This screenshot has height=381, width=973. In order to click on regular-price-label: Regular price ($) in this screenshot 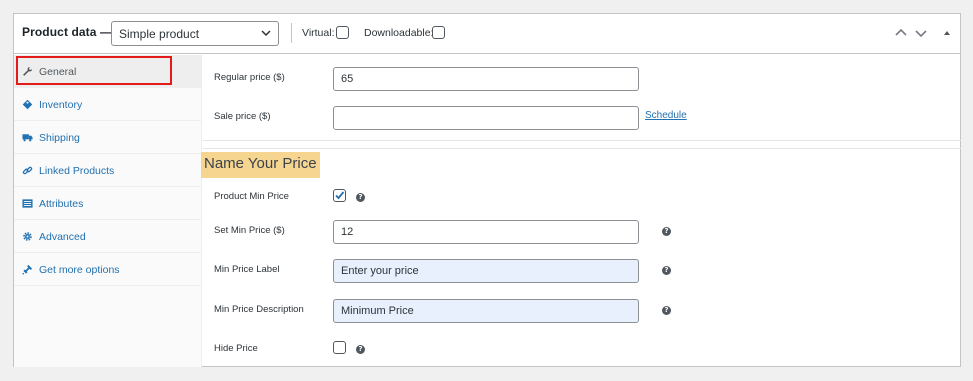, I will do `click(249, 77)`.